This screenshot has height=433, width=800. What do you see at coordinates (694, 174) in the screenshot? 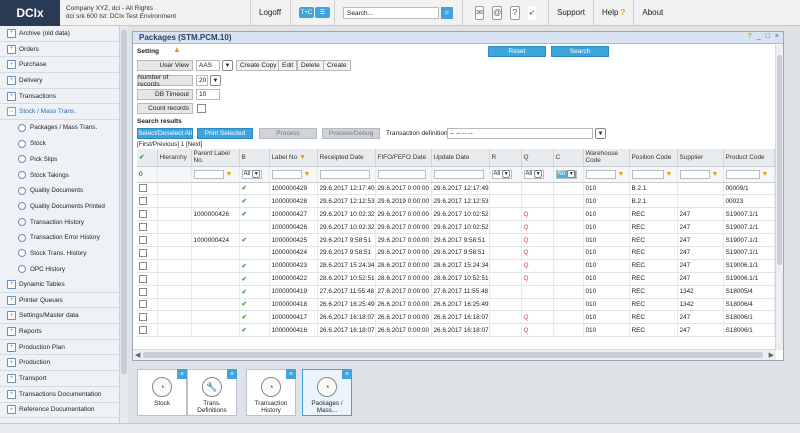
I see `supplier-filter-input` at bounding box center [694, 174].